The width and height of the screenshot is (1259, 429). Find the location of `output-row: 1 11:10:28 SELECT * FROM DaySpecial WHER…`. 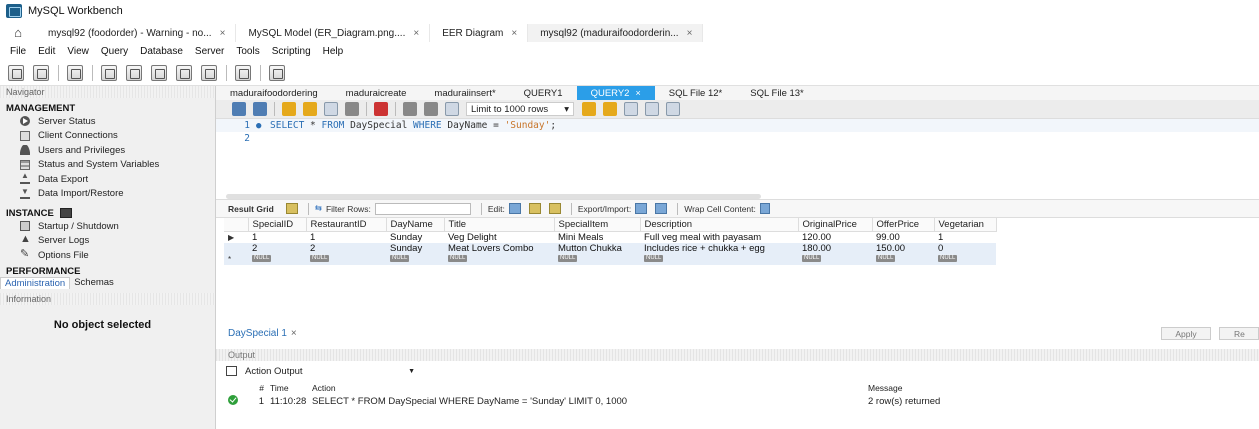

output-row: 1 11:10:28 SELECT * FROM DaySpecial WHER… is located at coordinates (737, 401).